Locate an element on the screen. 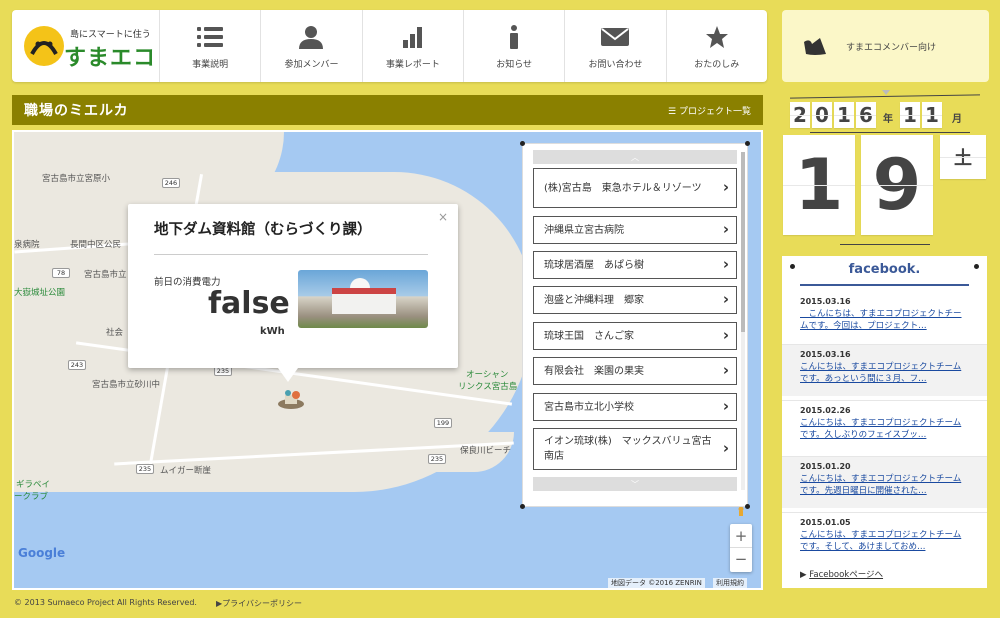  map-label: 大嶽城址公園 is located at coordinates (40, 293).